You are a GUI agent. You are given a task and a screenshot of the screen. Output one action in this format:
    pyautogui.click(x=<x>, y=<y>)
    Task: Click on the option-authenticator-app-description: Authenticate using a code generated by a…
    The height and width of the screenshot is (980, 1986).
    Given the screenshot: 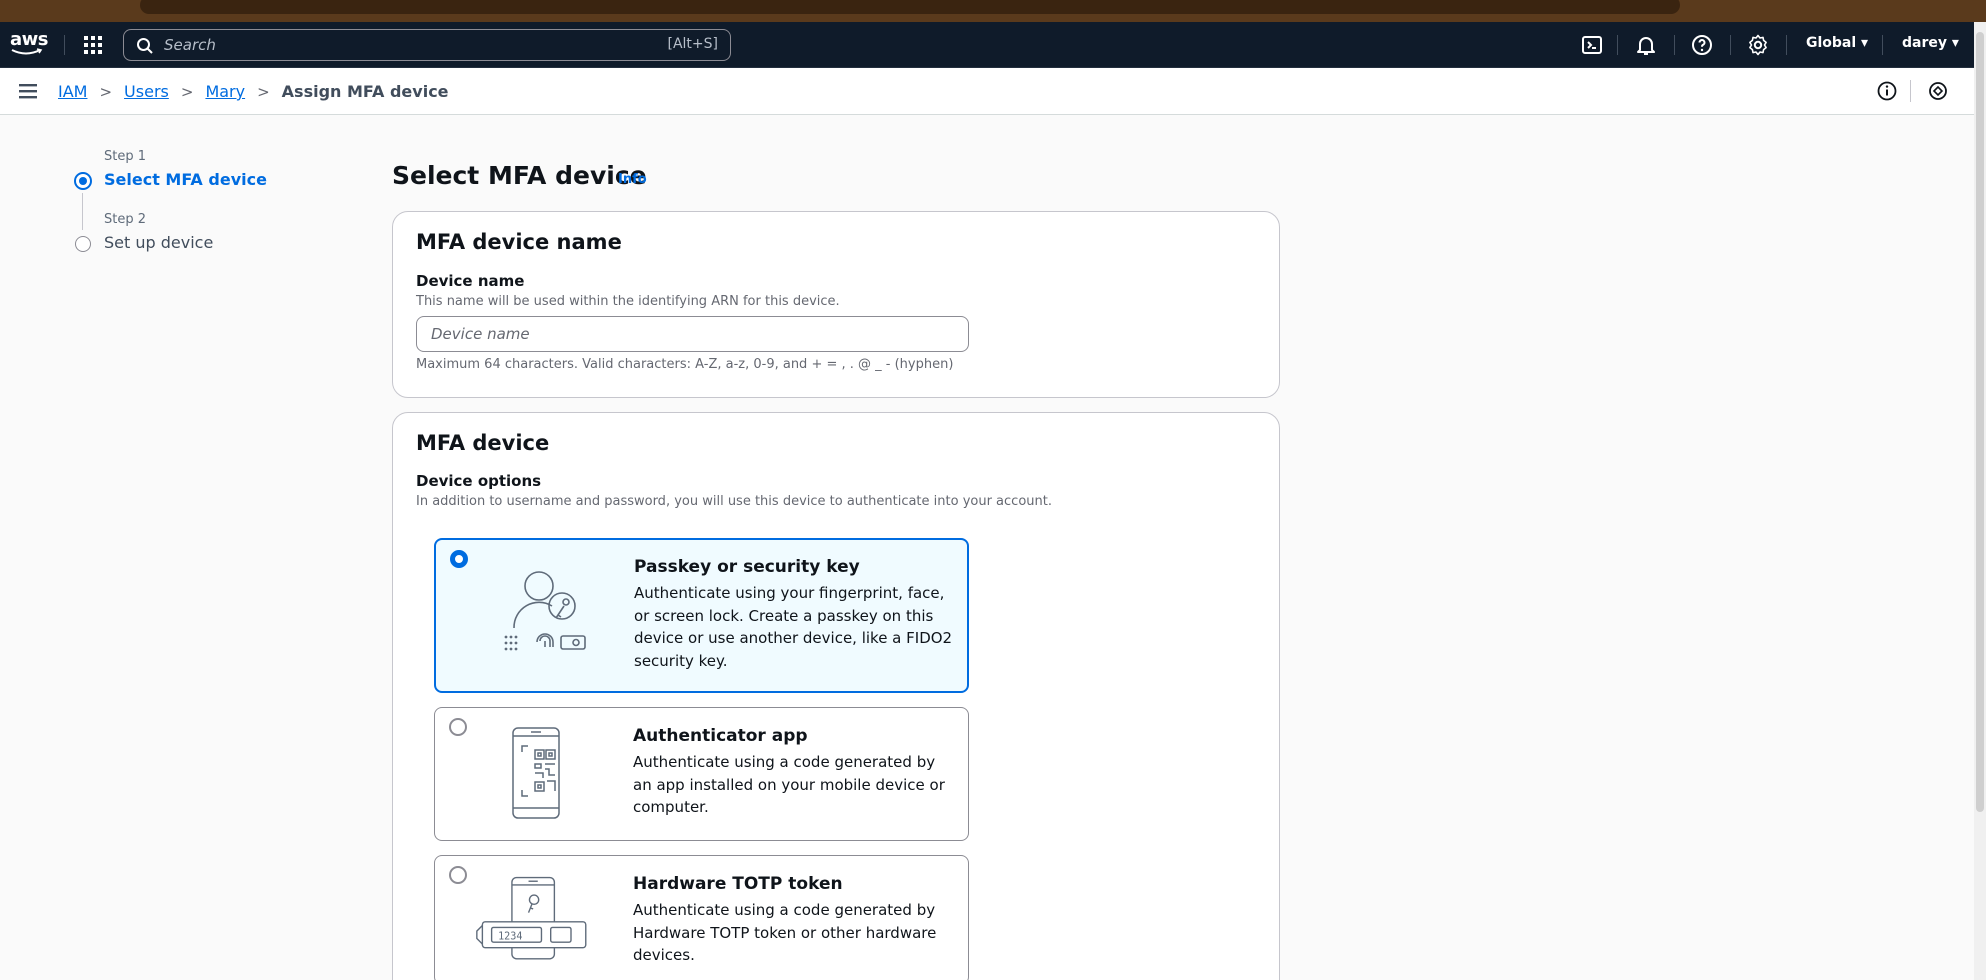 What is the action you would take?
    pyautogui.click(x=789, y=784)
    